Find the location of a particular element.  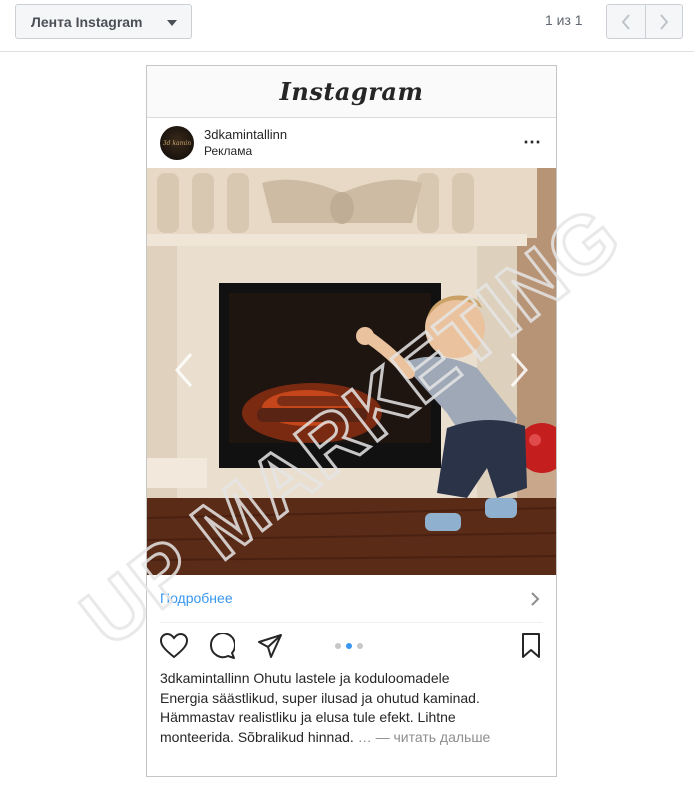

learn-more-link: Подробнее is located at coordinates (196, 598).